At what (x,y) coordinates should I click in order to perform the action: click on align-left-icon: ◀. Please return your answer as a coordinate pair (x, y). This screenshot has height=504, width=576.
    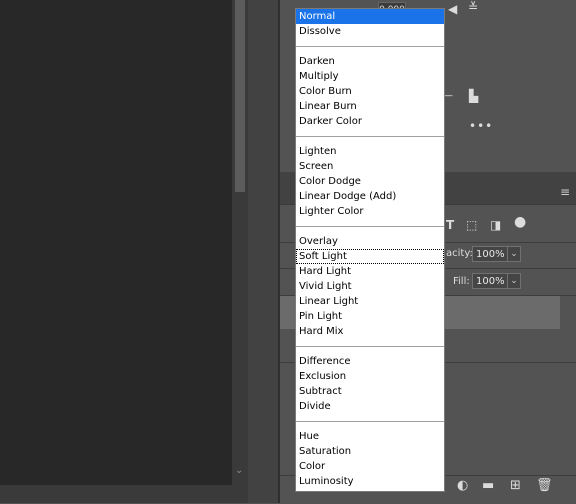
    Looking at the image, I should click on (452, 9).